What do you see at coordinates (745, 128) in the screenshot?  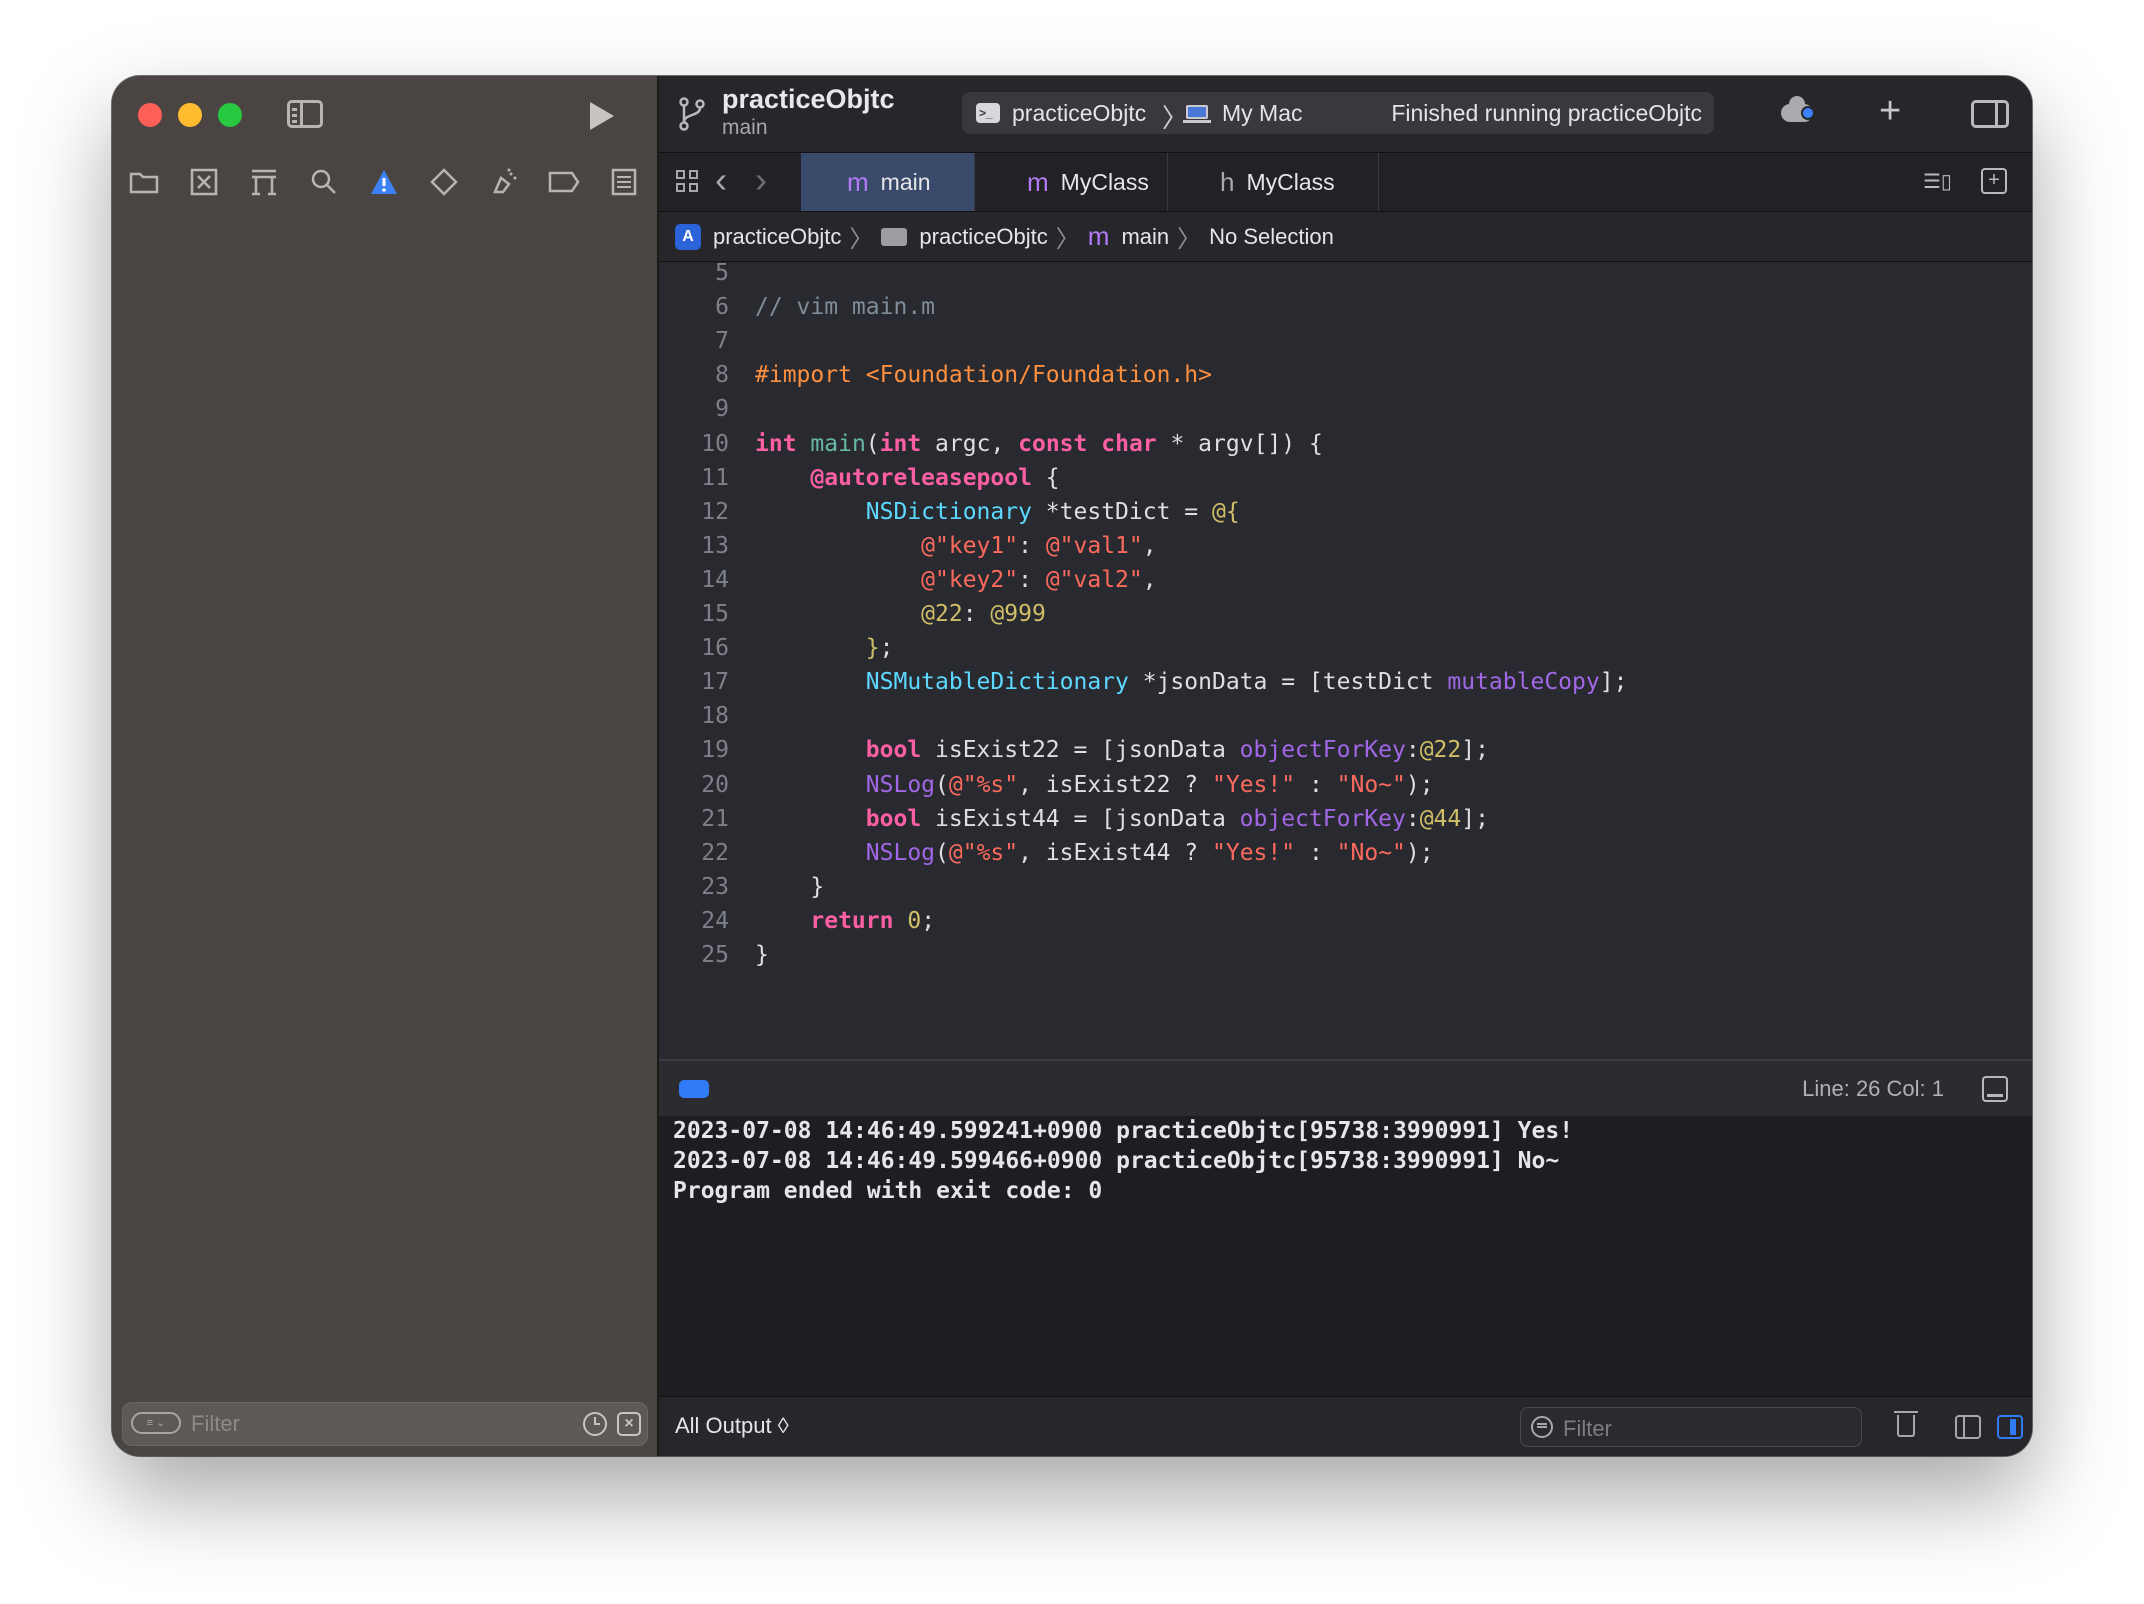 I see `branch-name: main` at bounding box center [745, 128].